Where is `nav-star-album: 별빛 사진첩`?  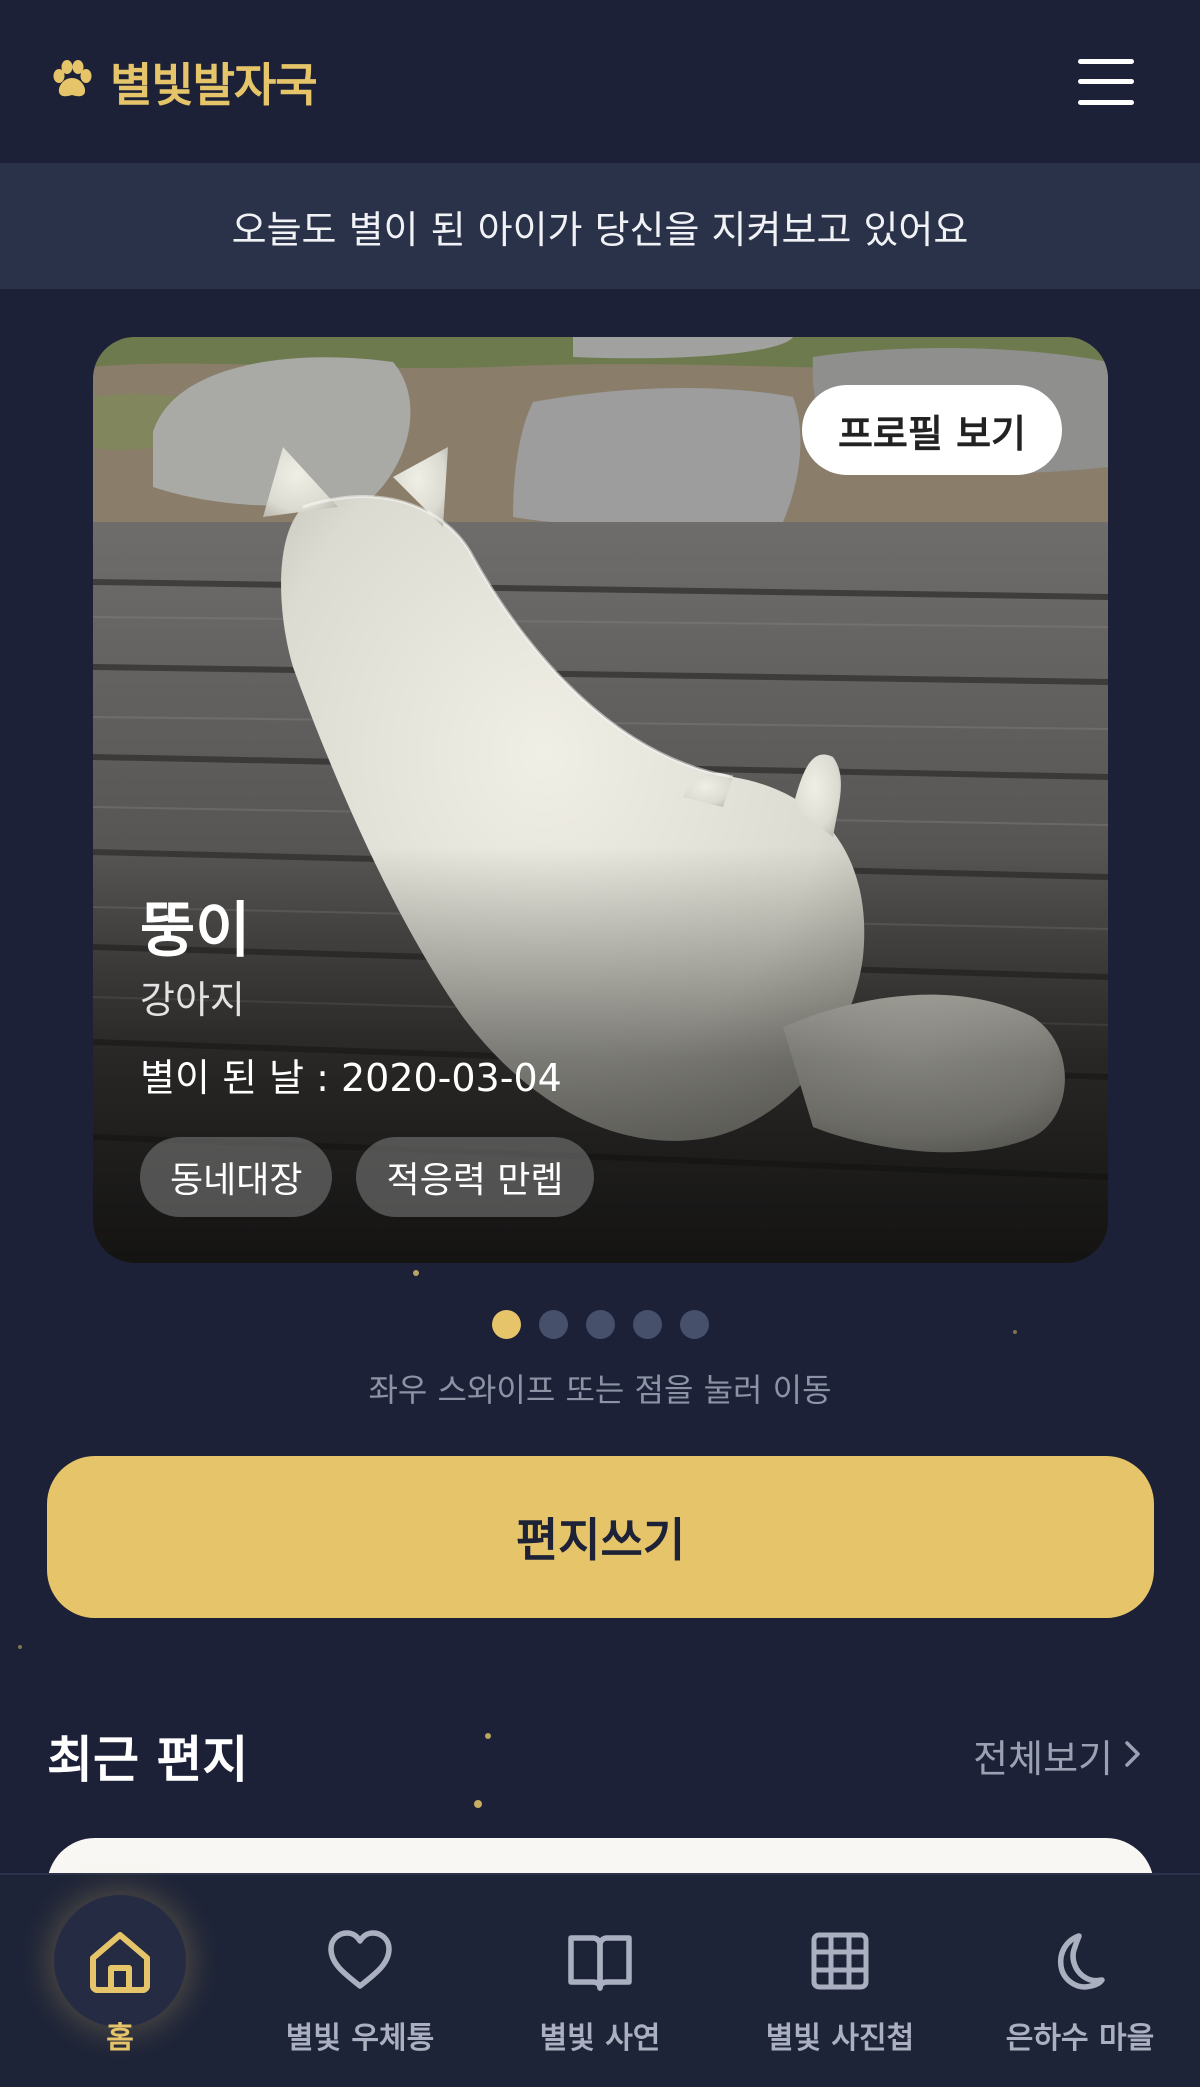
nav-star-album: 별빛 사진첩 is located at coordinates (840, 1976).